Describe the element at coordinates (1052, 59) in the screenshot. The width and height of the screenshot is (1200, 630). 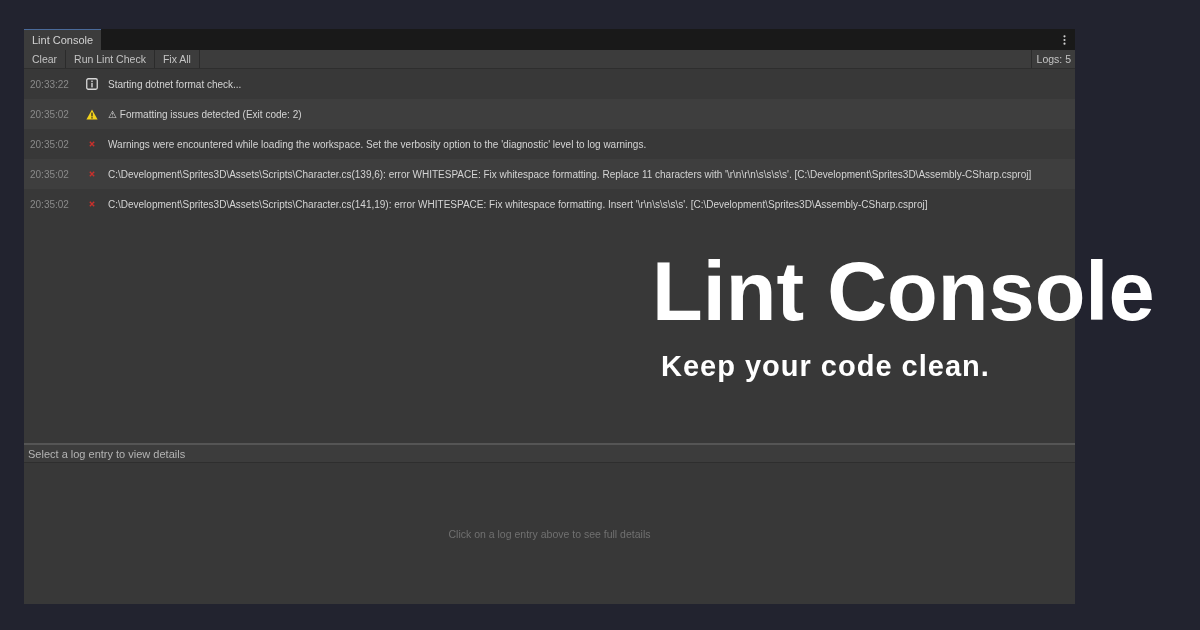
I see `log-count: Logs: 5` at that location.